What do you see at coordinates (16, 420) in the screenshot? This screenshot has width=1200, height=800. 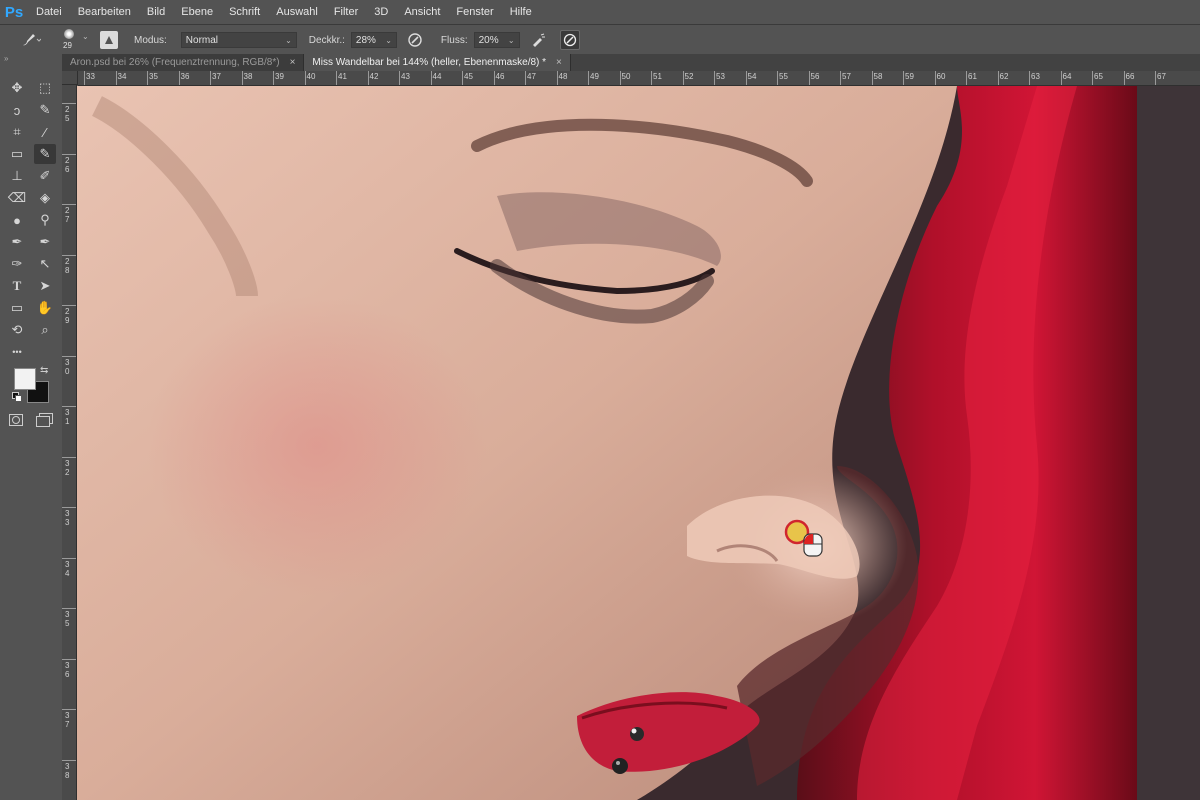 I see `quick-mask-icon` at bounding box center [16, 420].